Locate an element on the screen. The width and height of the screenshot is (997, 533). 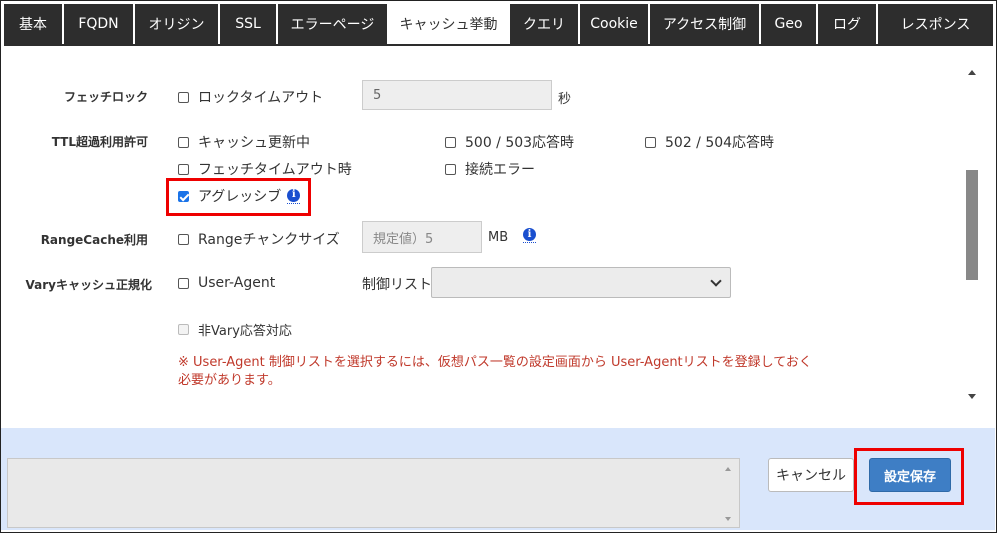
checkbox-checked is located at coordinates (183, 196).